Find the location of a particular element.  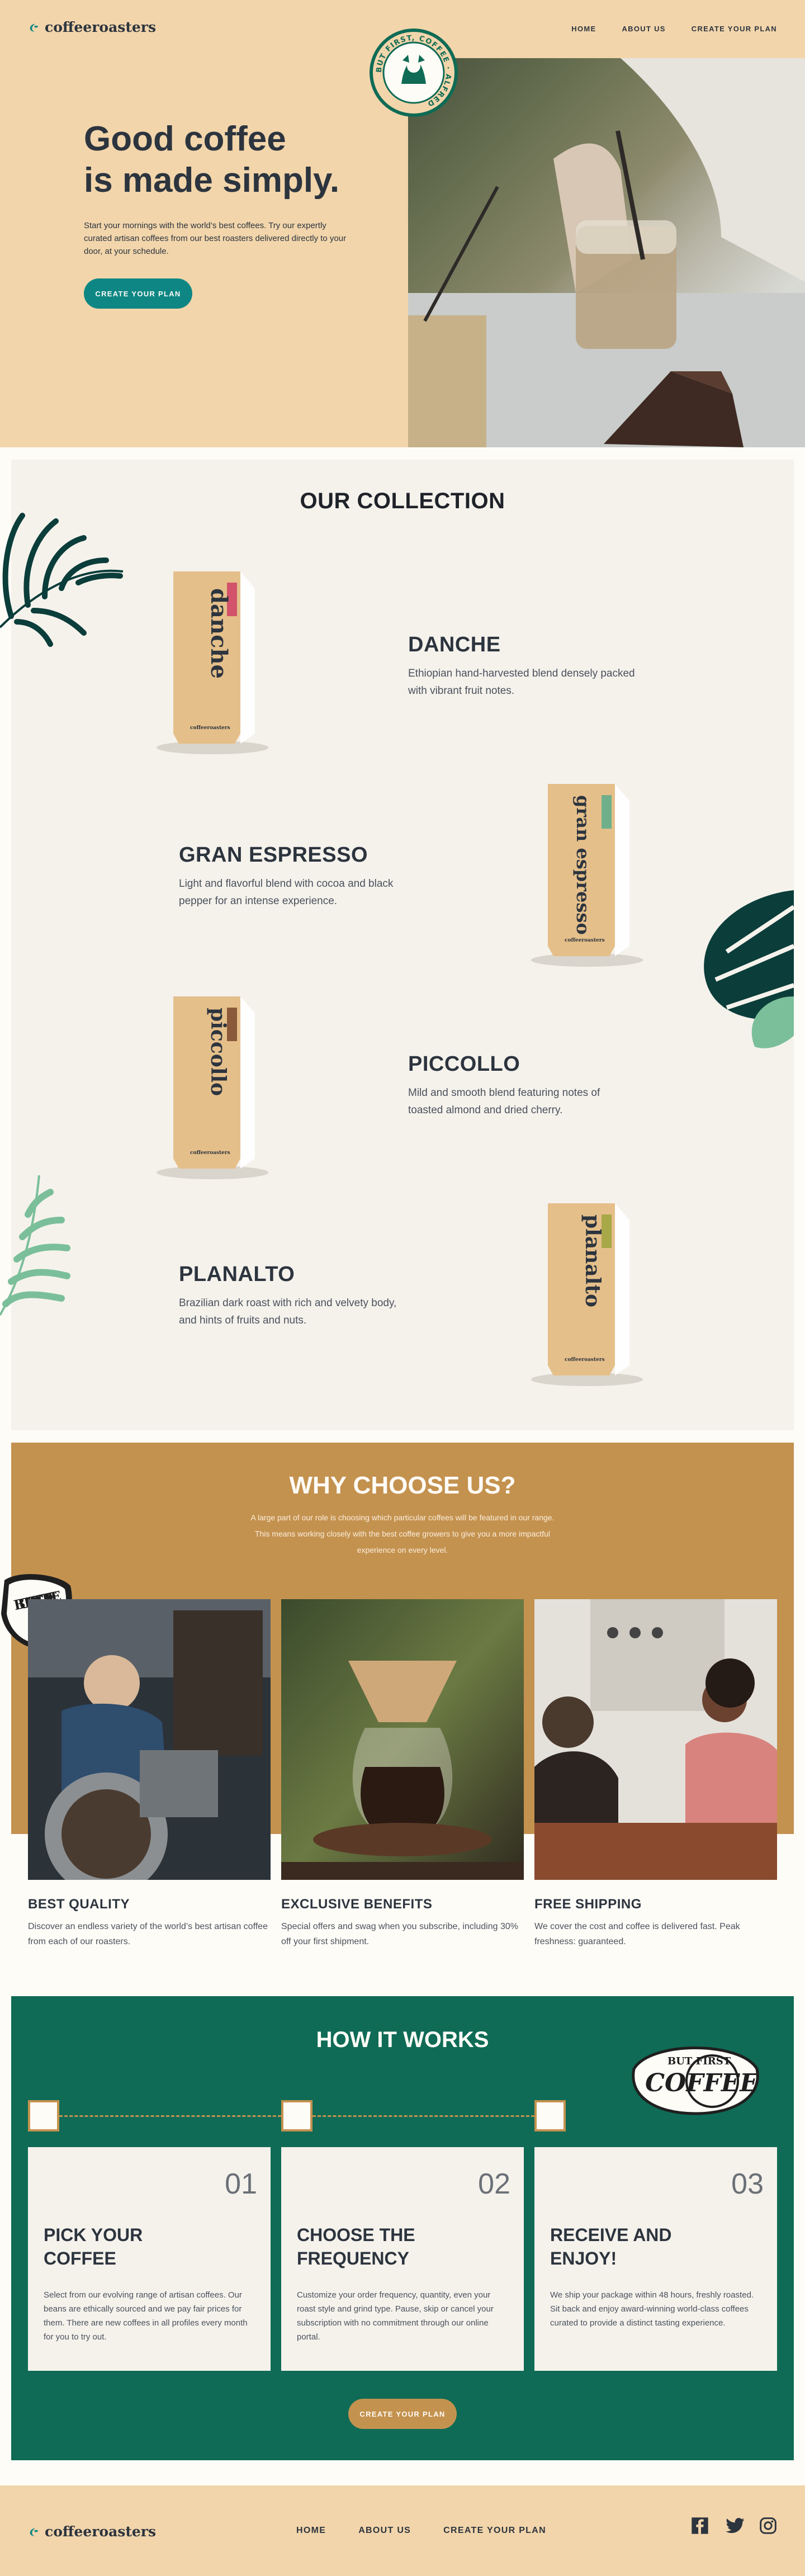

footer-brand-name: coffeeroasters is located at coordinates (101, 2531).